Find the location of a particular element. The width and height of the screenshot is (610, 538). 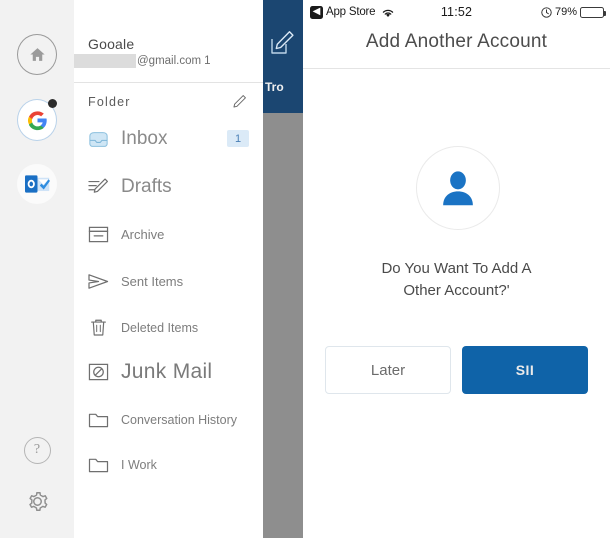

compose-pencil-icon-glyph is located at coordinates (282, 42).